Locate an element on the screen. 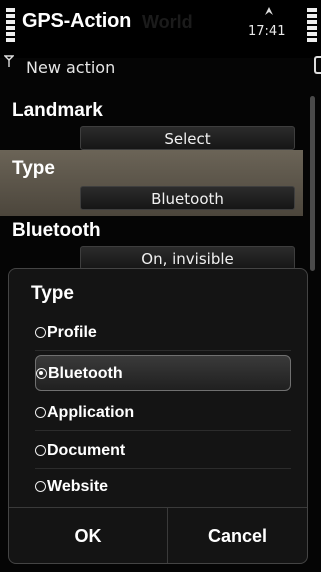  option-bluetooth: Bluetooth is located at coordinates (163, 373).